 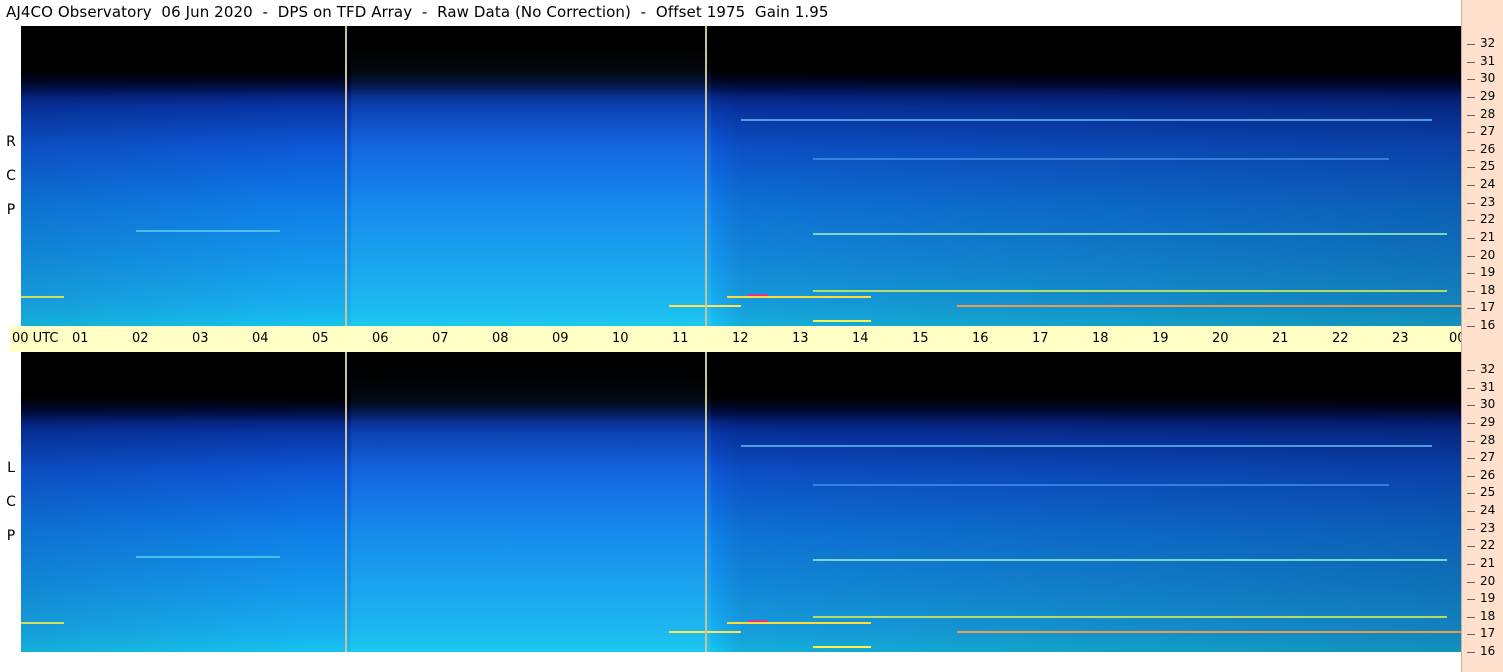 I want to click on lcp-letter-3: P, so click(x=11, y=536).